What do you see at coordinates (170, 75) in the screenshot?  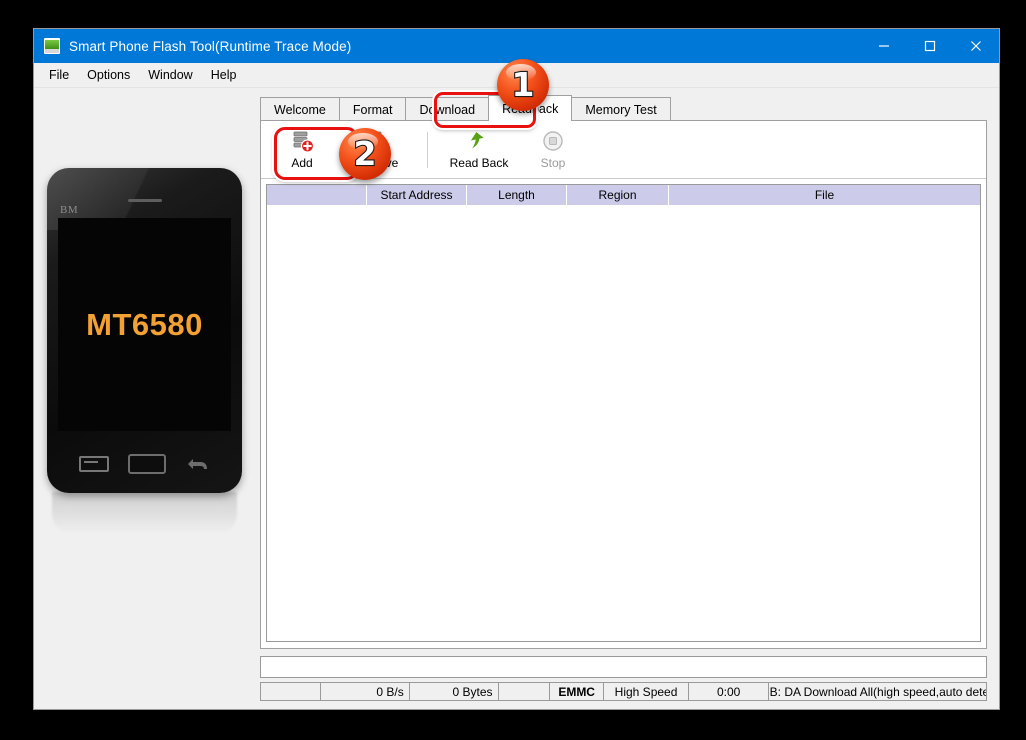 I see `menu-item-window: Window` at bounding box center [170, 75].